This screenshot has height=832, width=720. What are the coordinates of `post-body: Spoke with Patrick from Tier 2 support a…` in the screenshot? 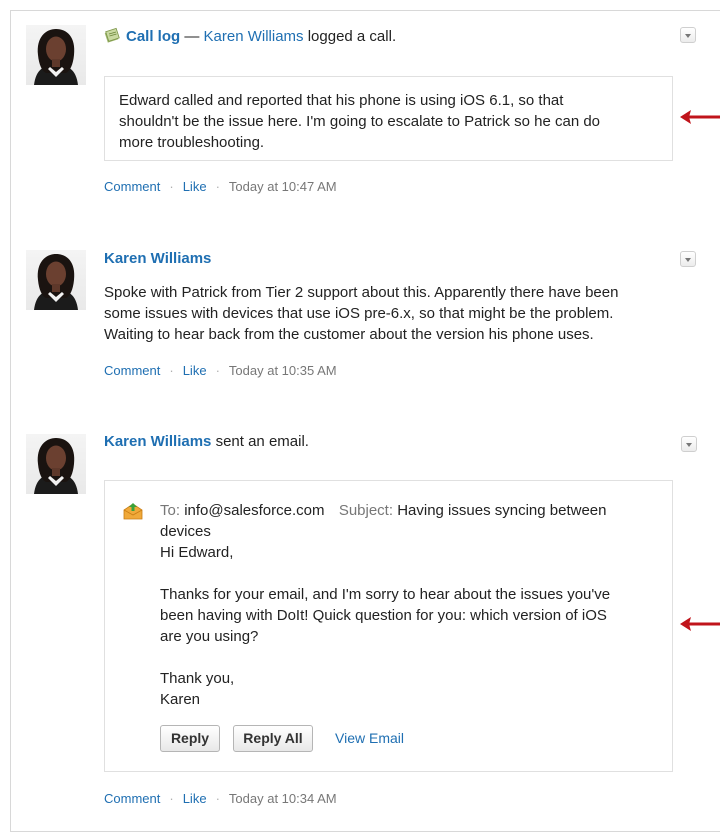 It's located at (361, 313).